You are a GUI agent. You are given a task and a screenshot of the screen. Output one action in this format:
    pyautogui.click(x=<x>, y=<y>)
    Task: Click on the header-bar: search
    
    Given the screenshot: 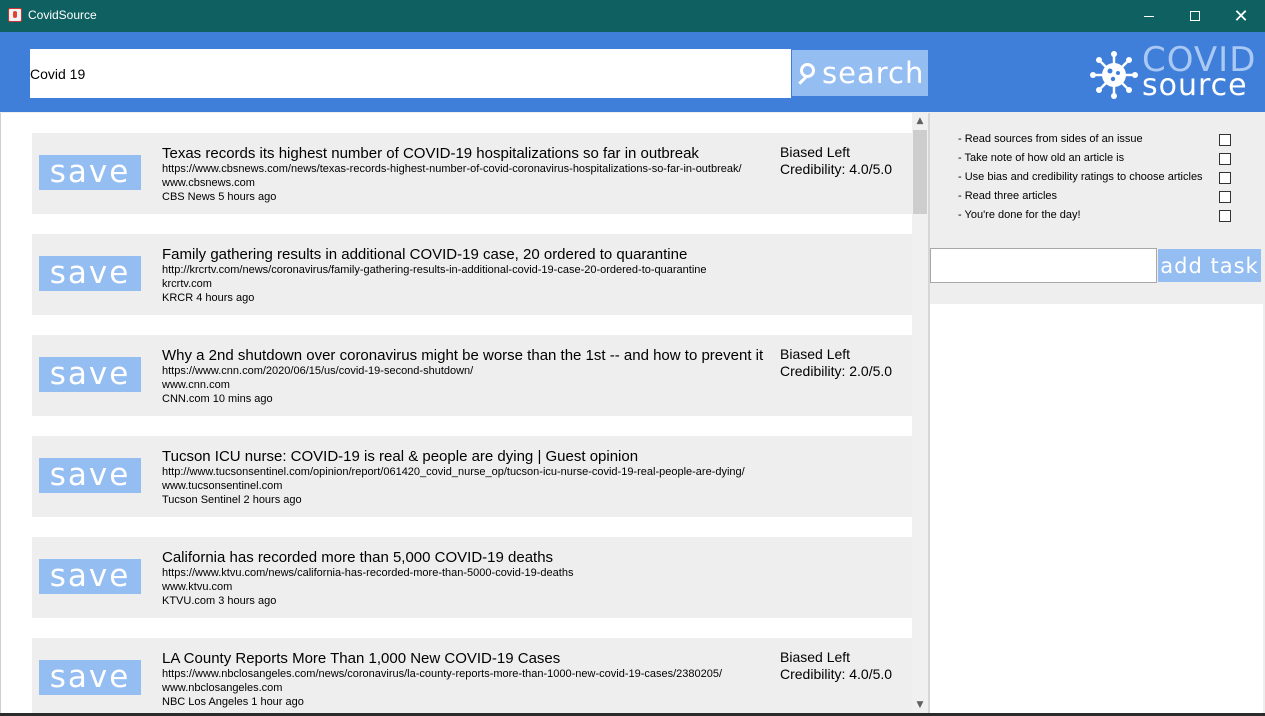 What is the action you would take?
    pyautogui.click(x=632, y=72)
    